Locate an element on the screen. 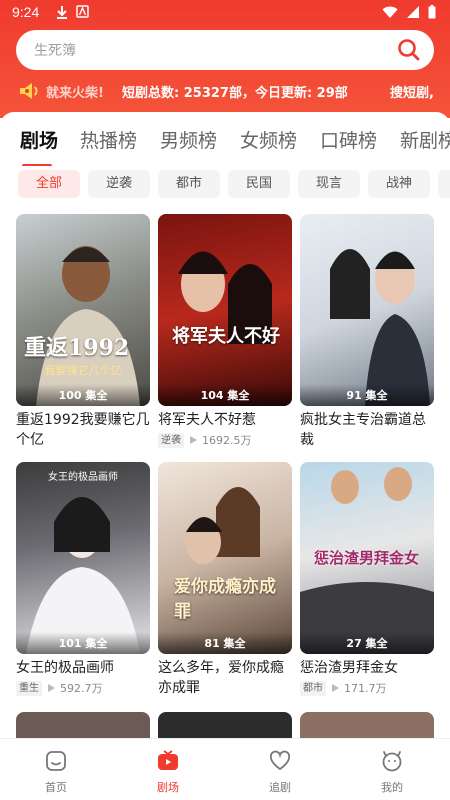  nav-home: 首页 is located at coordinates (56, 769).